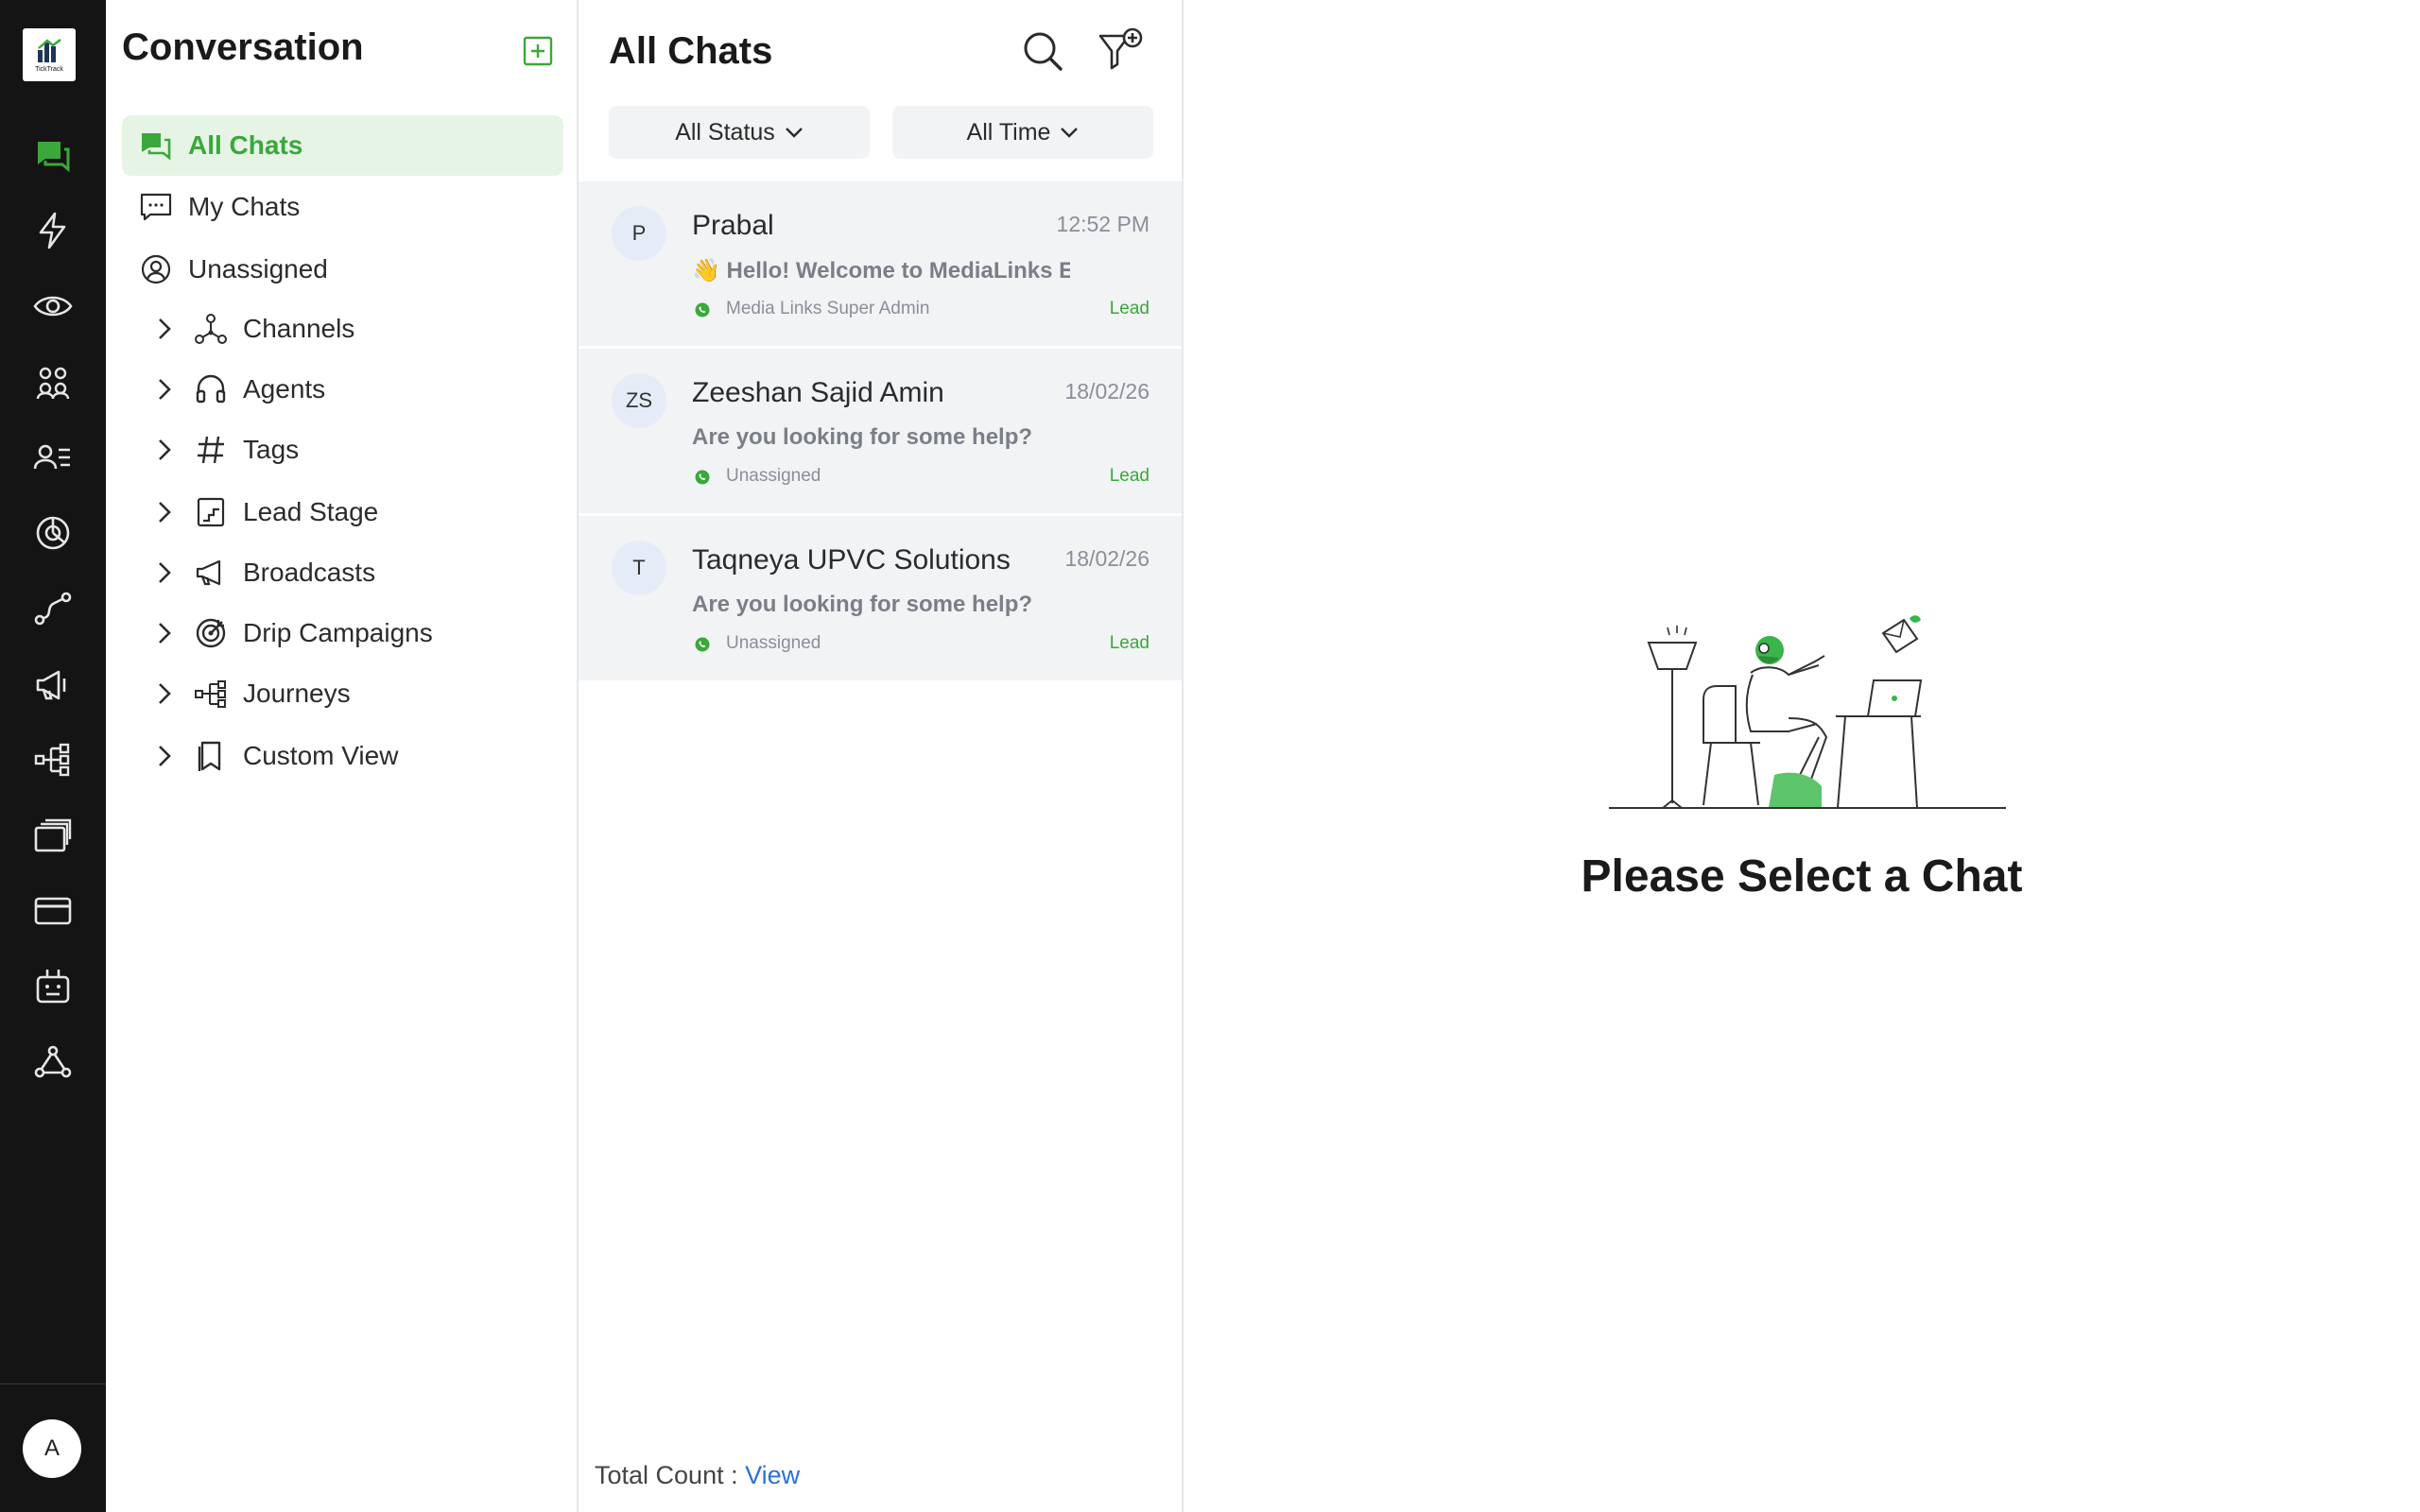 The width and height of the screenshot is (2420, 1512). I want to click on sidebar-item-label: Unassigned, so click(258, 269).